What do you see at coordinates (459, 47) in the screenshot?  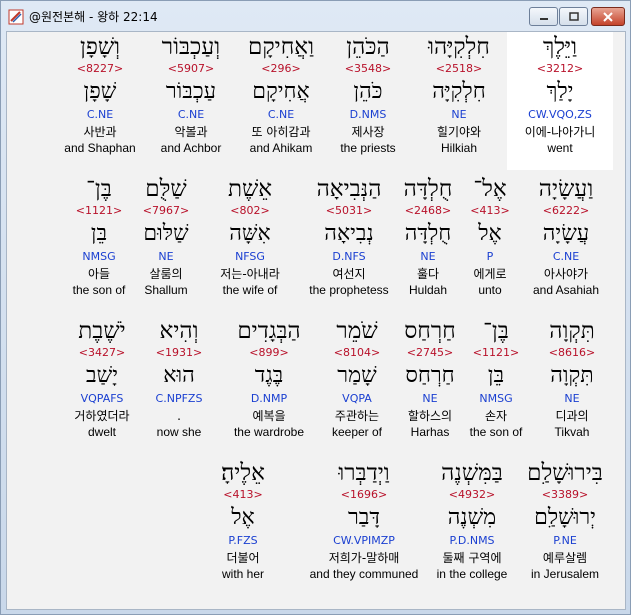 I see `hebrew-word: חִלְקִיָּהוּ` at bounding box center [459, 47].